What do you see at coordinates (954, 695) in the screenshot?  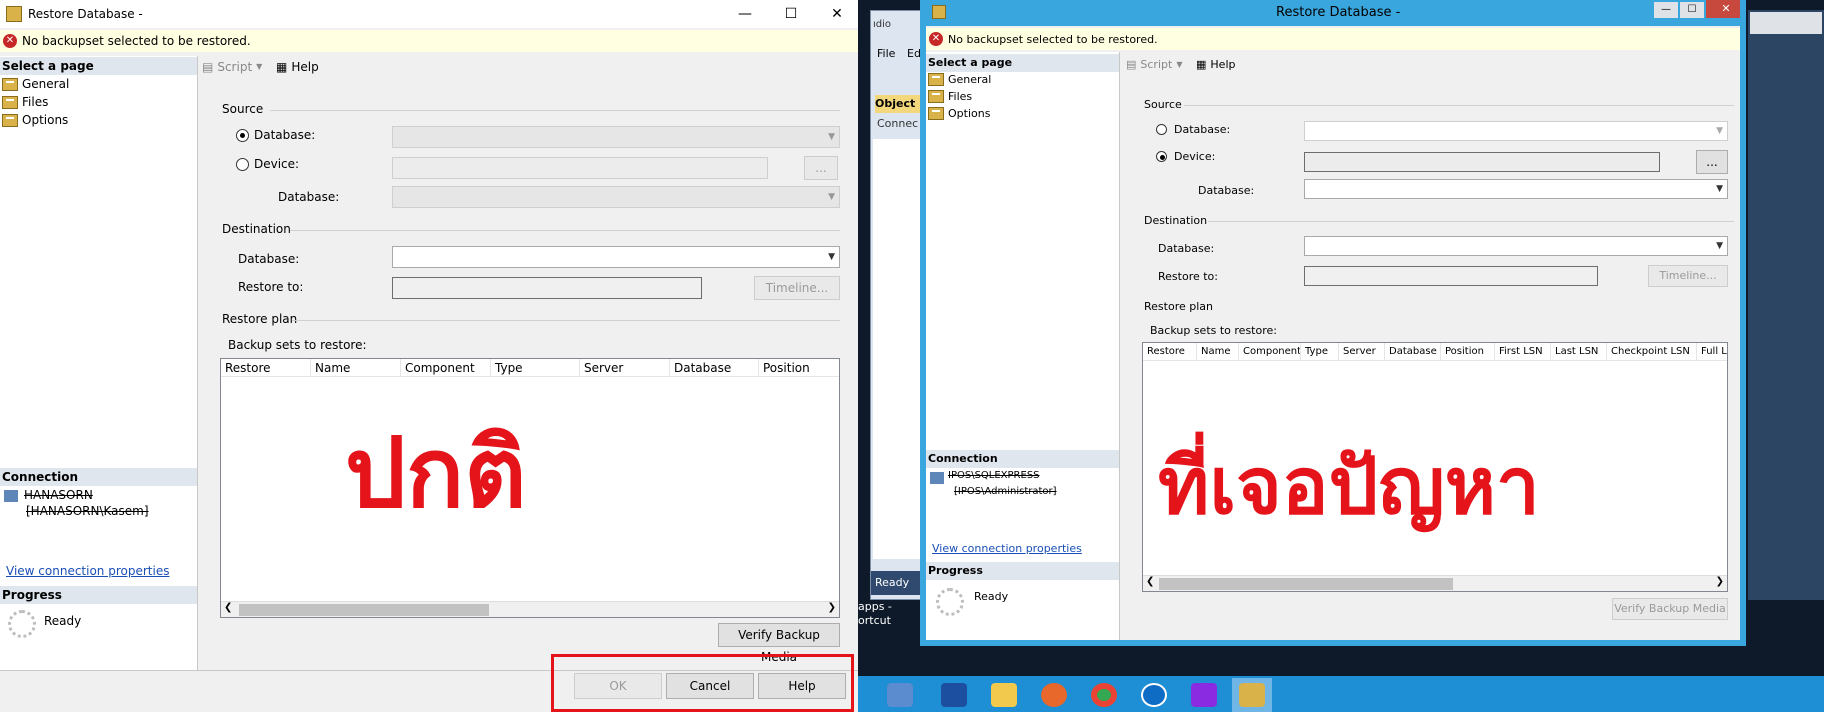 I see `powershell-icon` at bounding box center [954, 695].